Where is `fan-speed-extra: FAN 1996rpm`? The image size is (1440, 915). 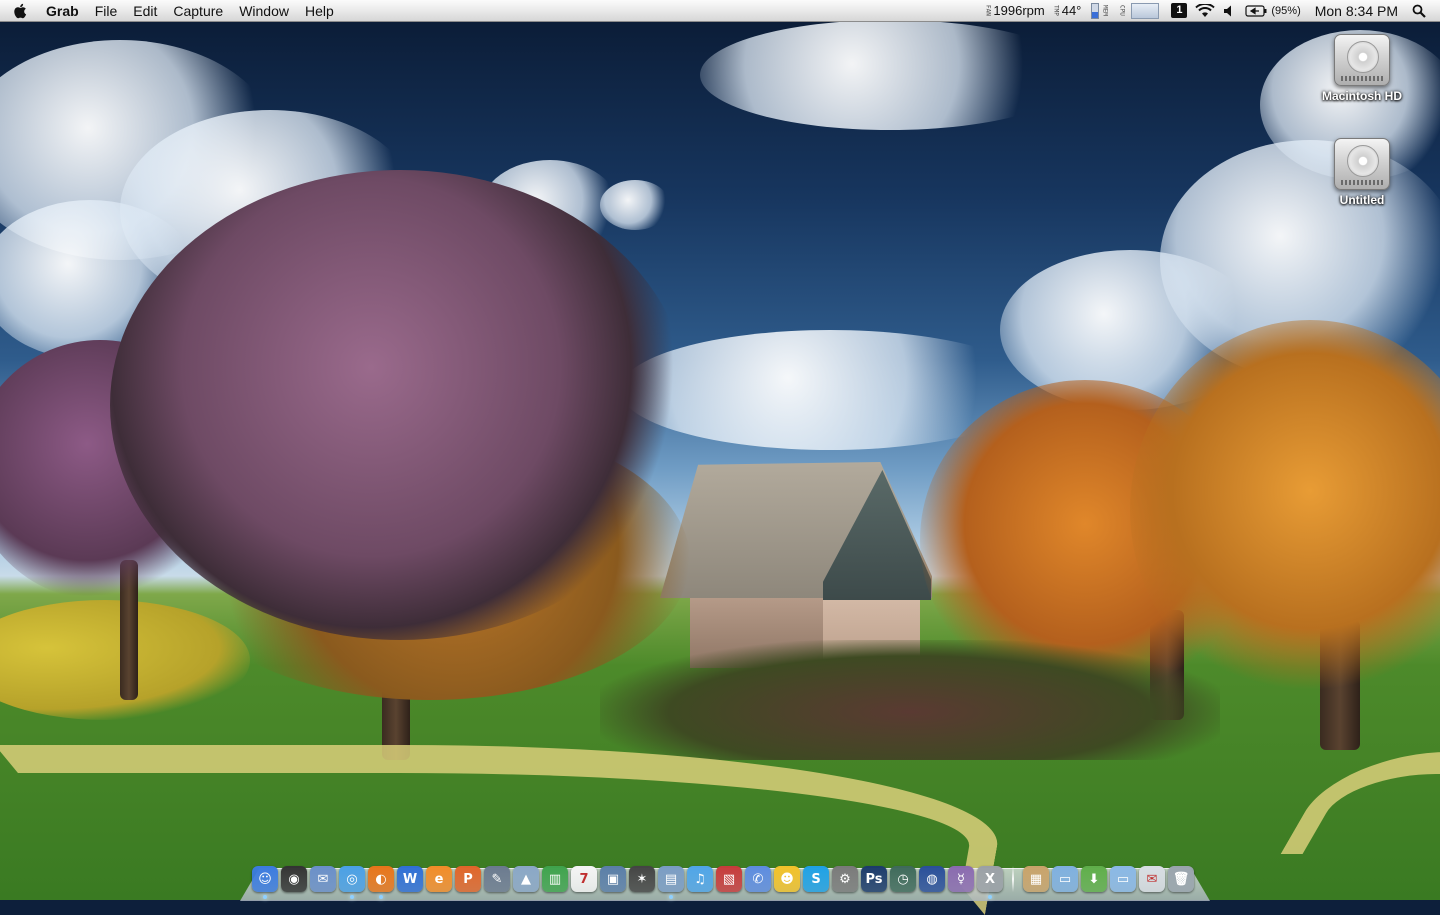
fan-speed-extra: FAN 1996rpm is located at coordinates (1014, 11).